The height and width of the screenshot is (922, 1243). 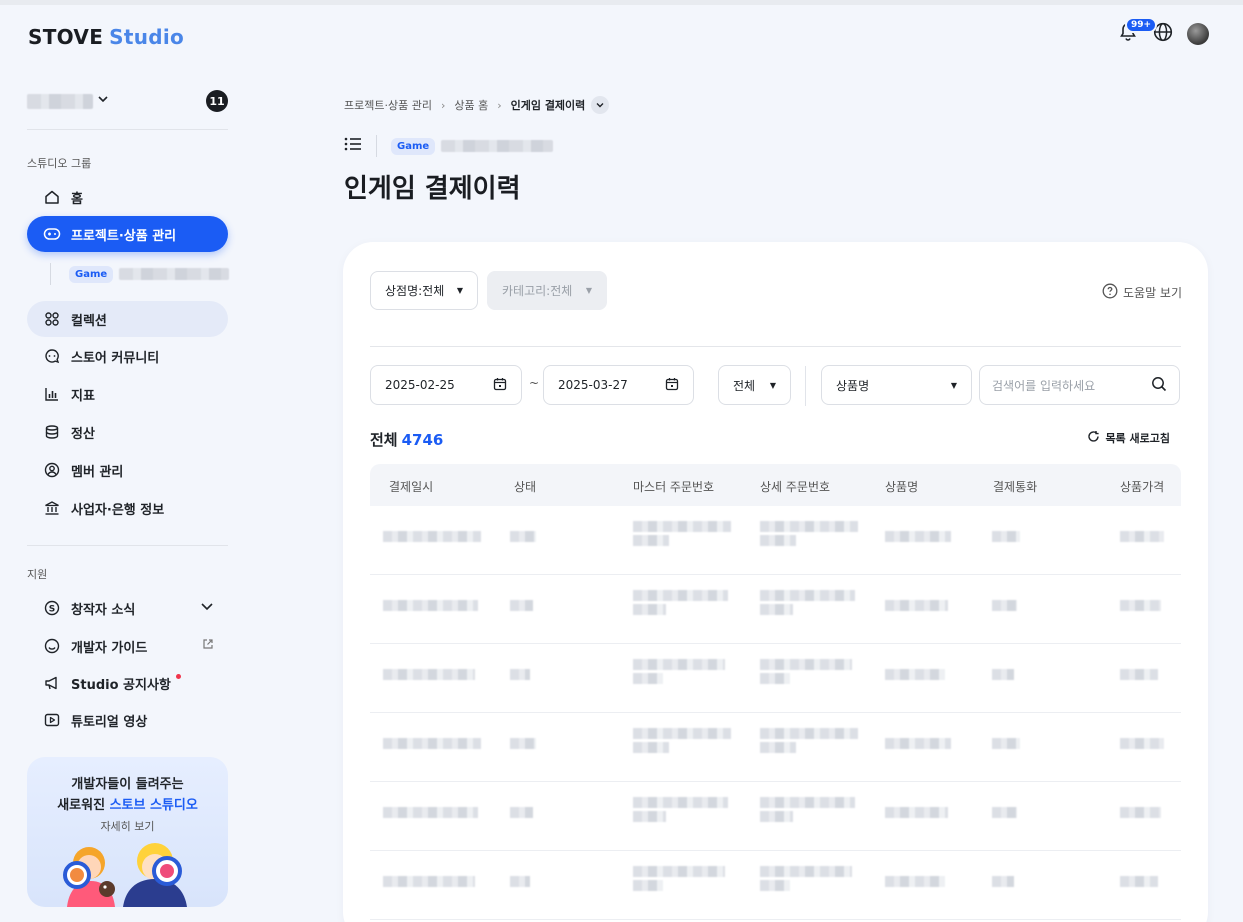 I want to click on sidebar-item-home: 홈, so click(x=127, y=197).